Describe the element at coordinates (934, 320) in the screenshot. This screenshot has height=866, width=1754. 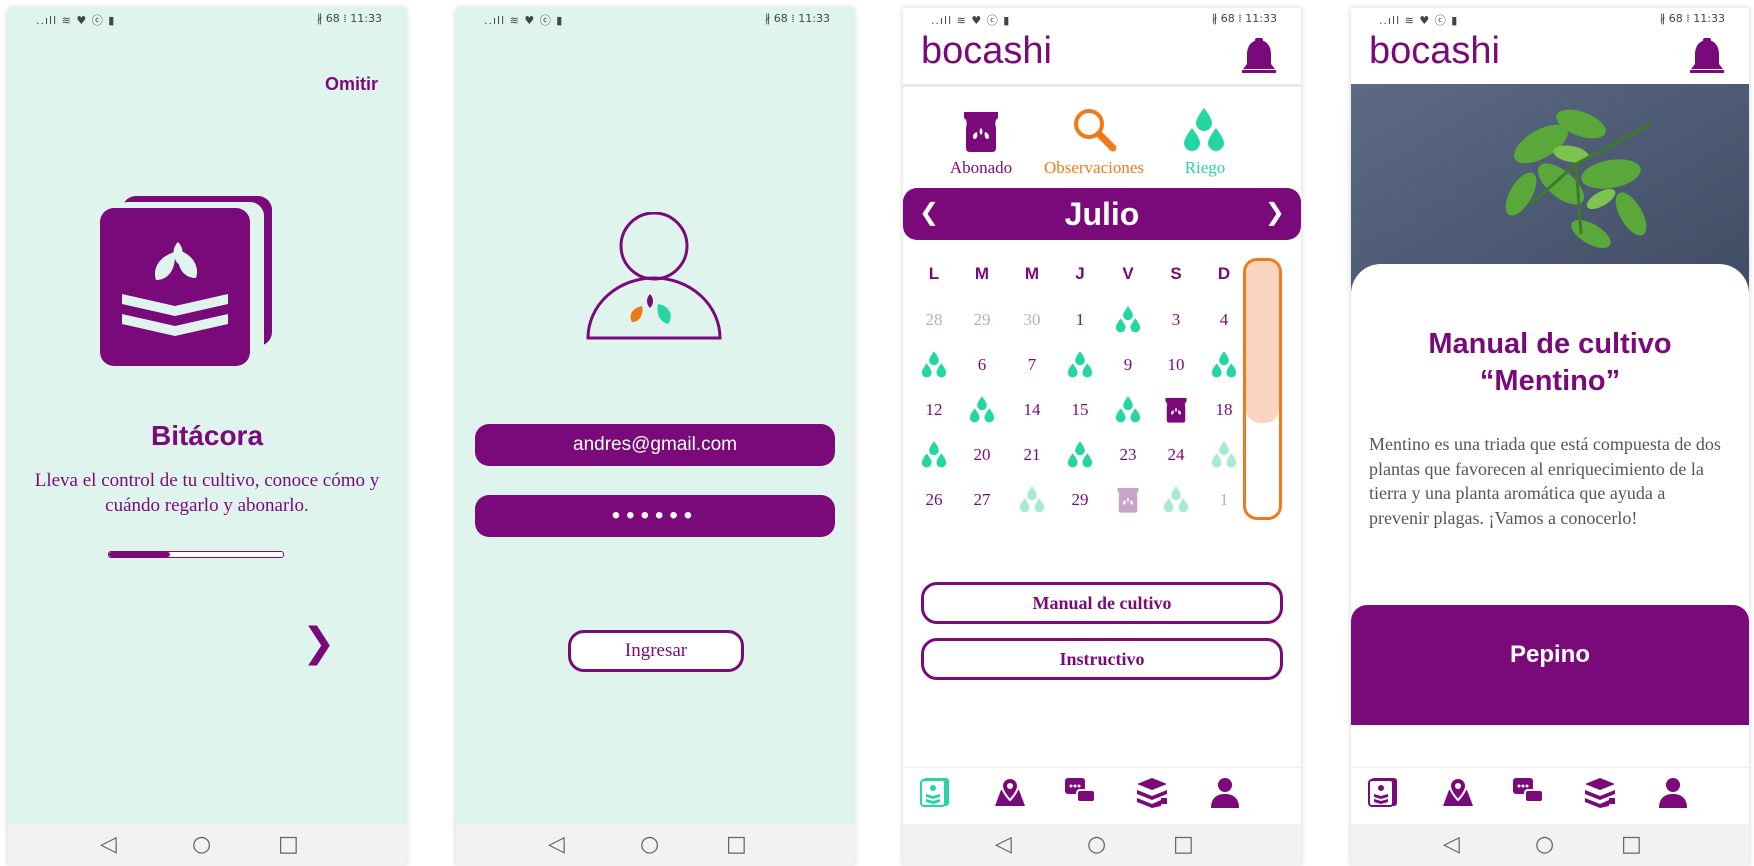
I see `calendar-day: 28` at that location.